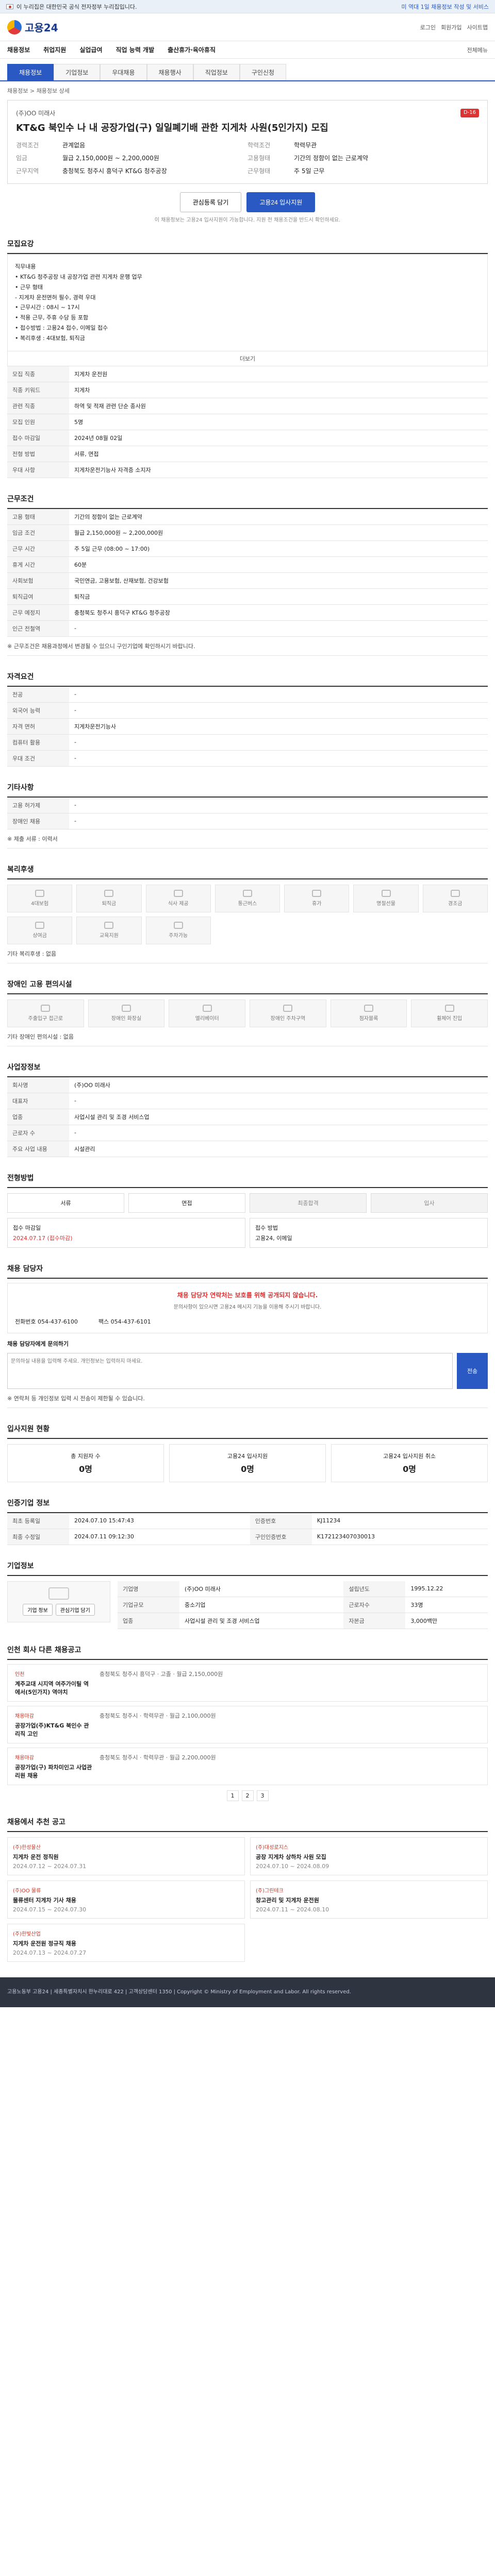 The width and height of the screenshot is (495, 2576). I want to click on row-value: 33명, so click(446, 1605).